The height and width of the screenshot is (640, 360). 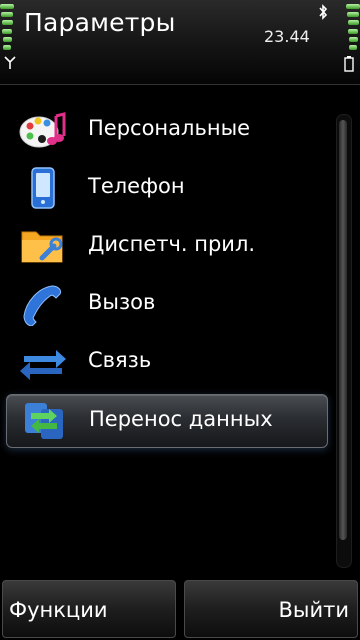 I want to click on list-item-calls: Вызов, so click(x=166, y=304).